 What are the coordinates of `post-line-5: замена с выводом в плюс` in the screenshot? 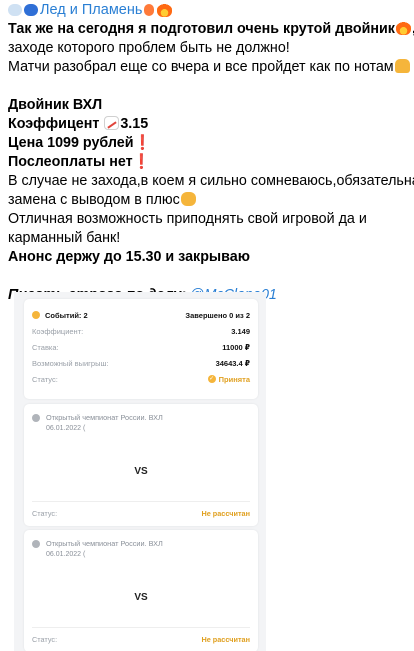 It's located at (208, 200).